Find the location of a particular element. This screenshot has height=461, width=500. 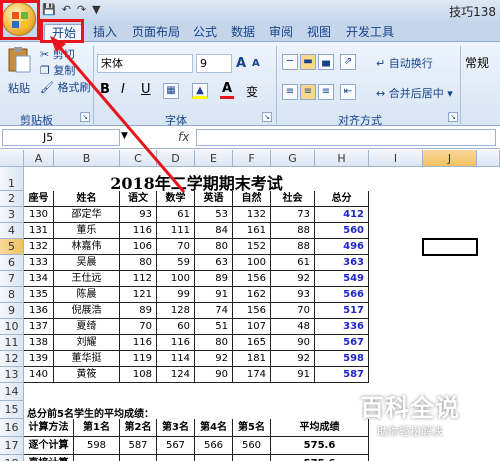

avg-cell: 587 is located at coordinates (138, 446).